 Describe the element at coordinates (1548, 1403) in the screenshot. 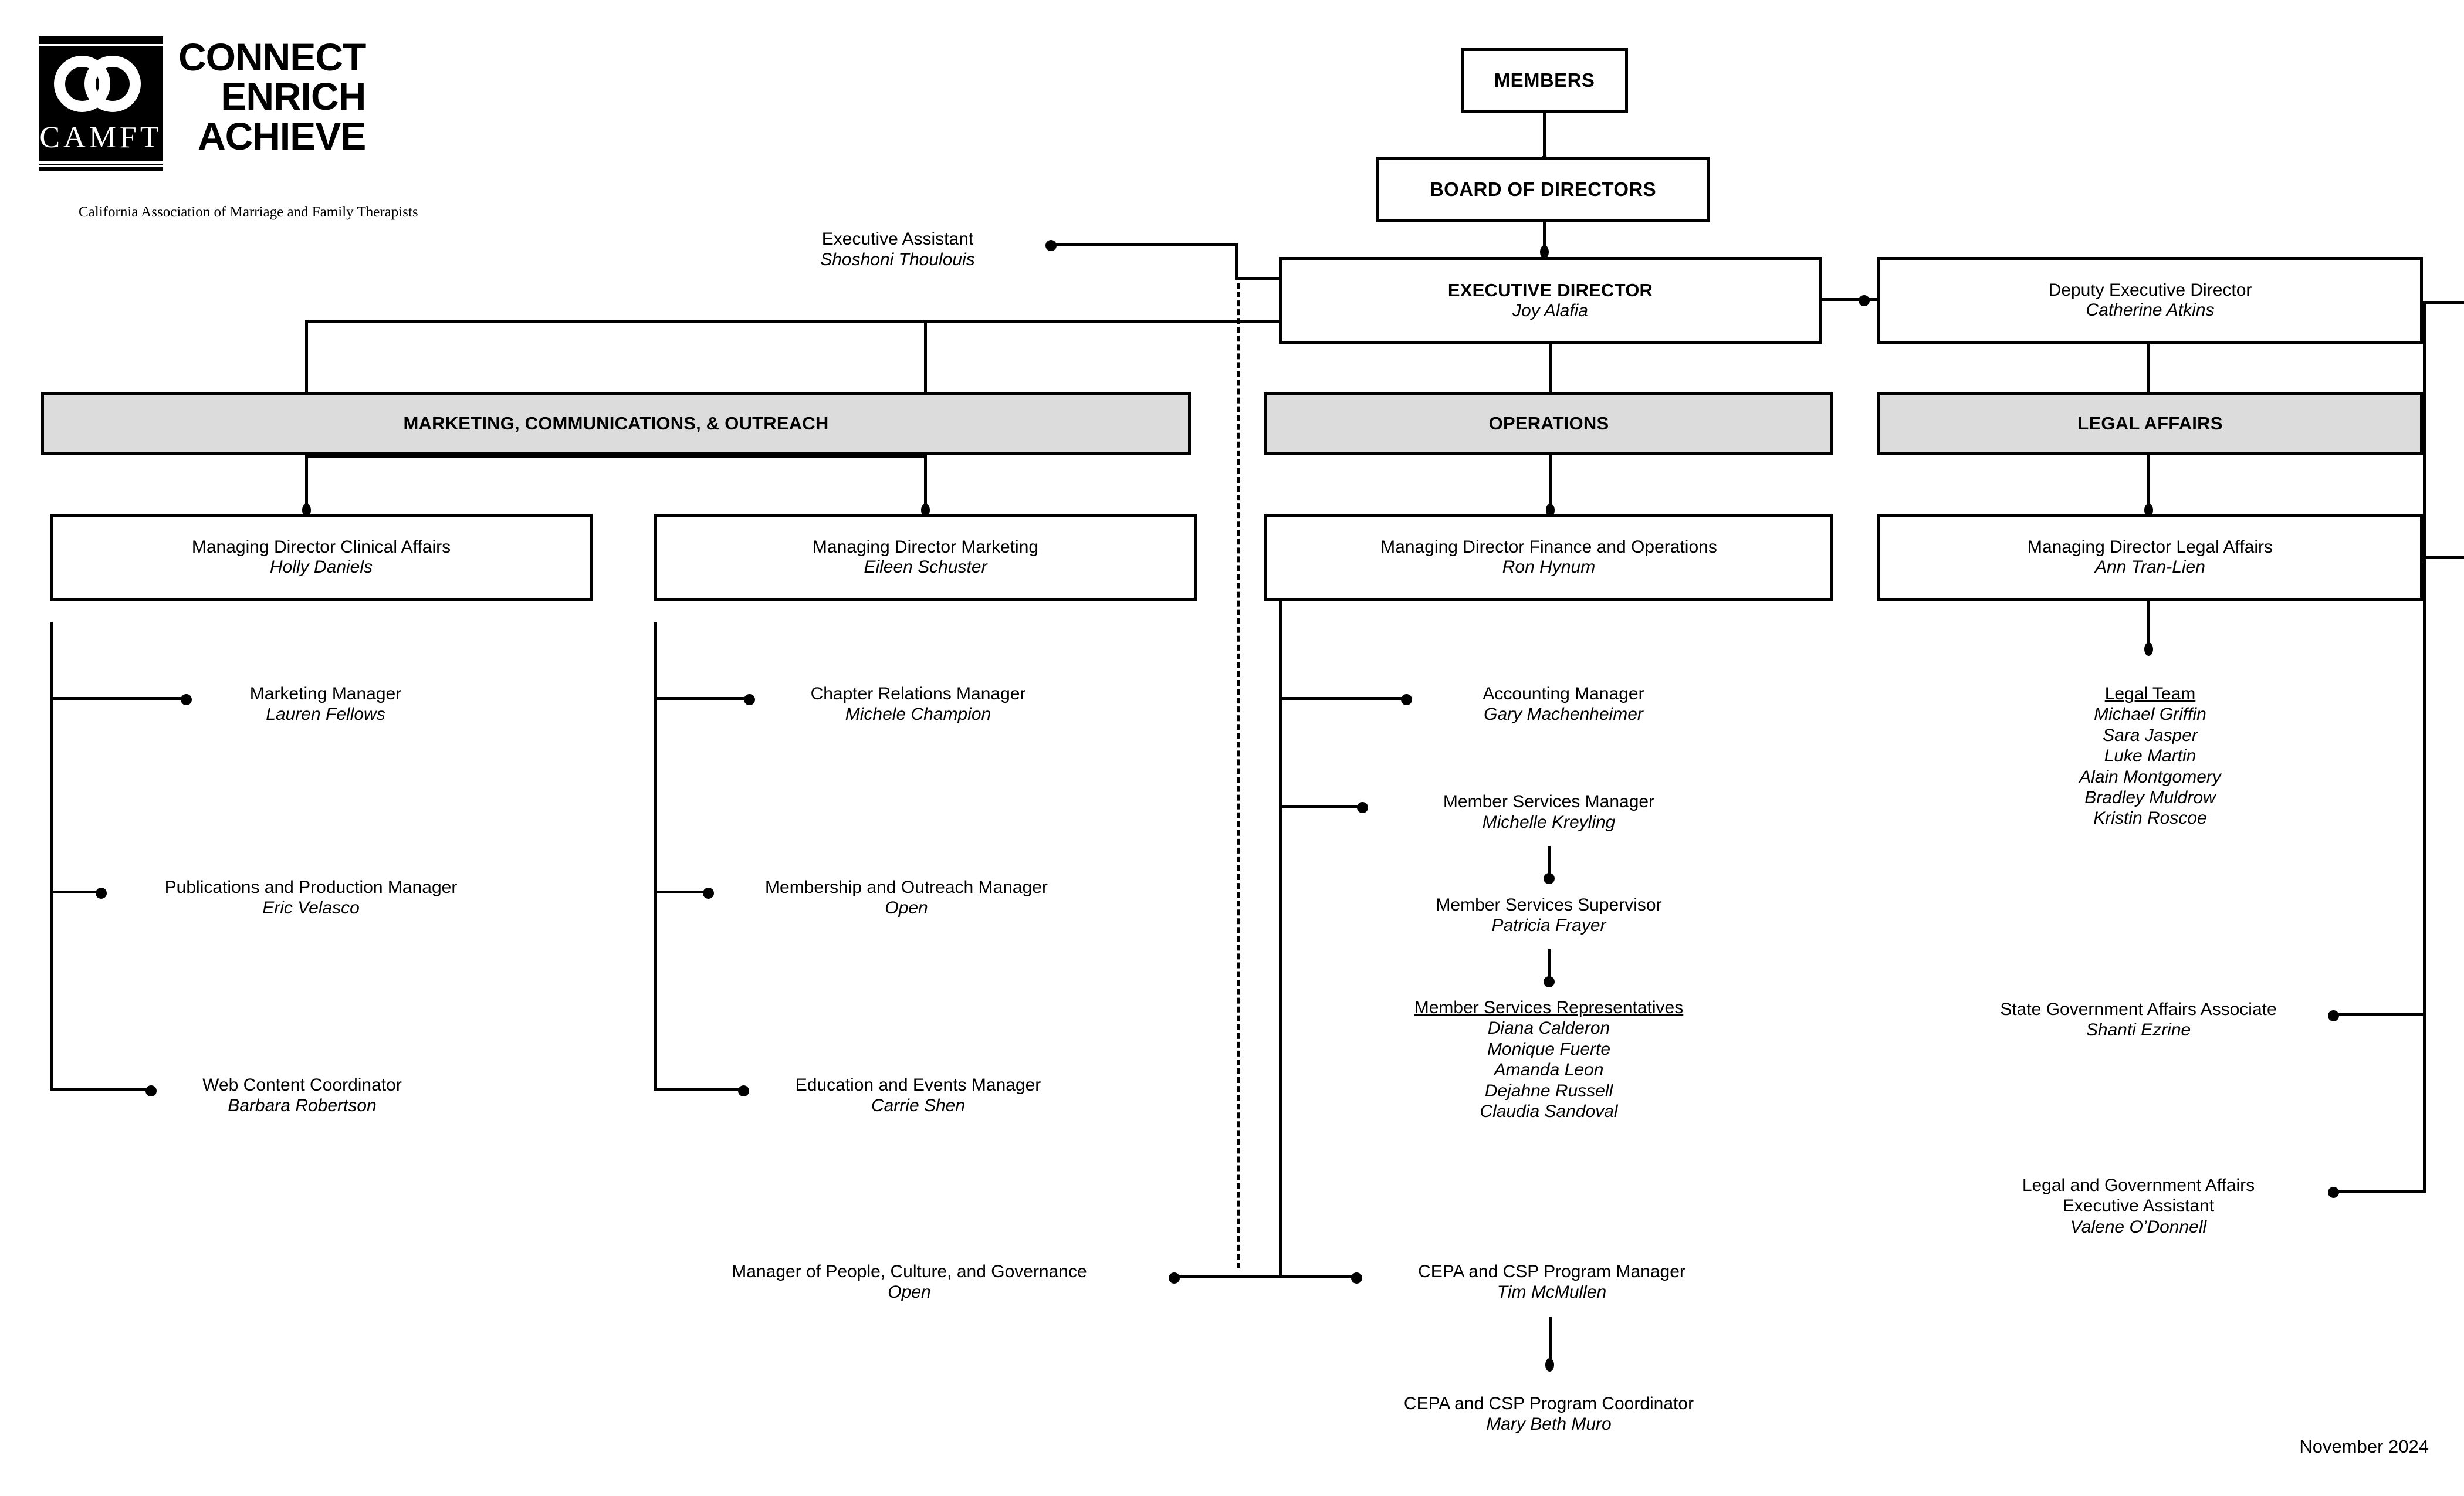

I see `node-role: CEPA and CSP Program Coordinator` at that location.